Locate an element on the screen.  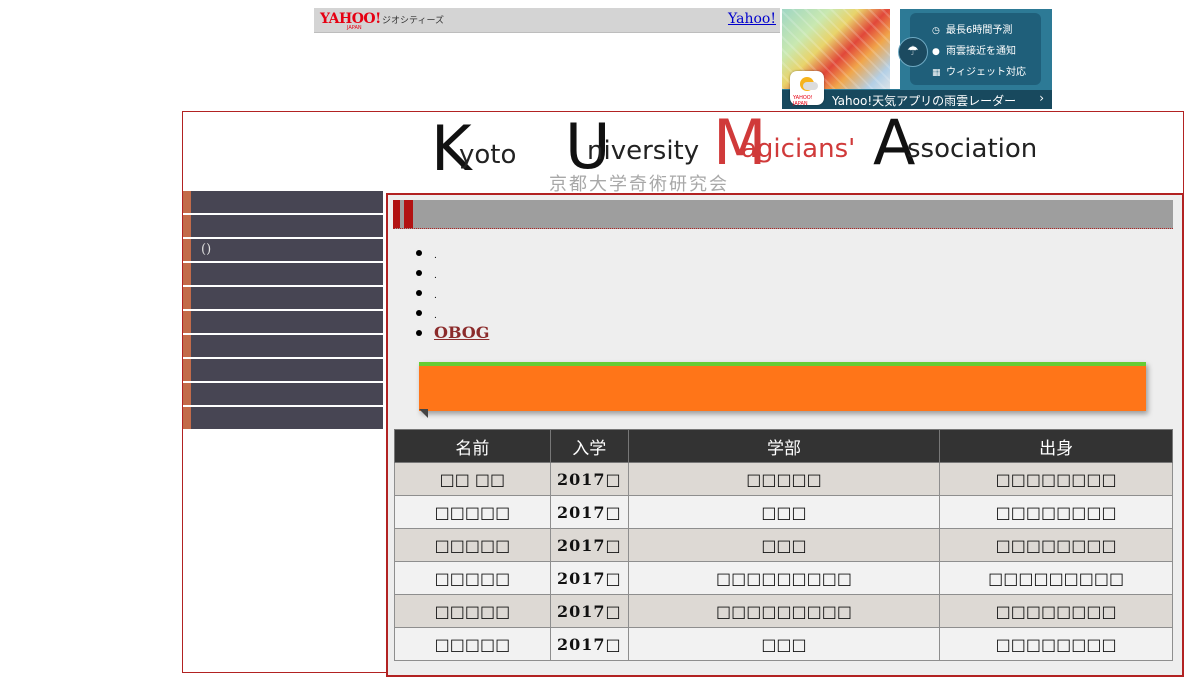
table-header-row: 名前 入学 学部 出身 is located at coordinates (783, 446).